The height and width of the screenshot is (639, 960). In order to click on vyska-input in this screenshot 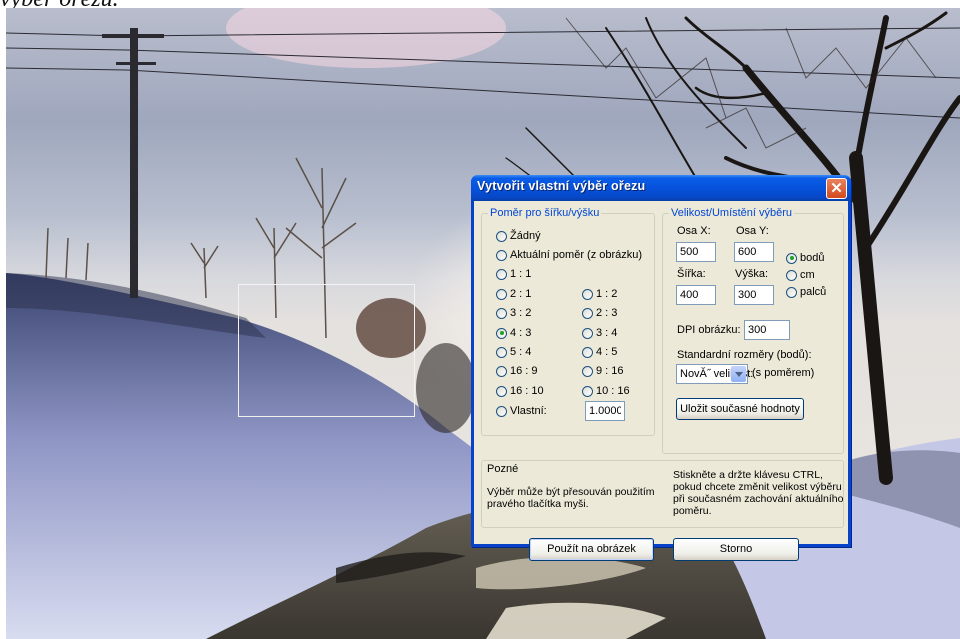, I will do `click(754, 295)`.